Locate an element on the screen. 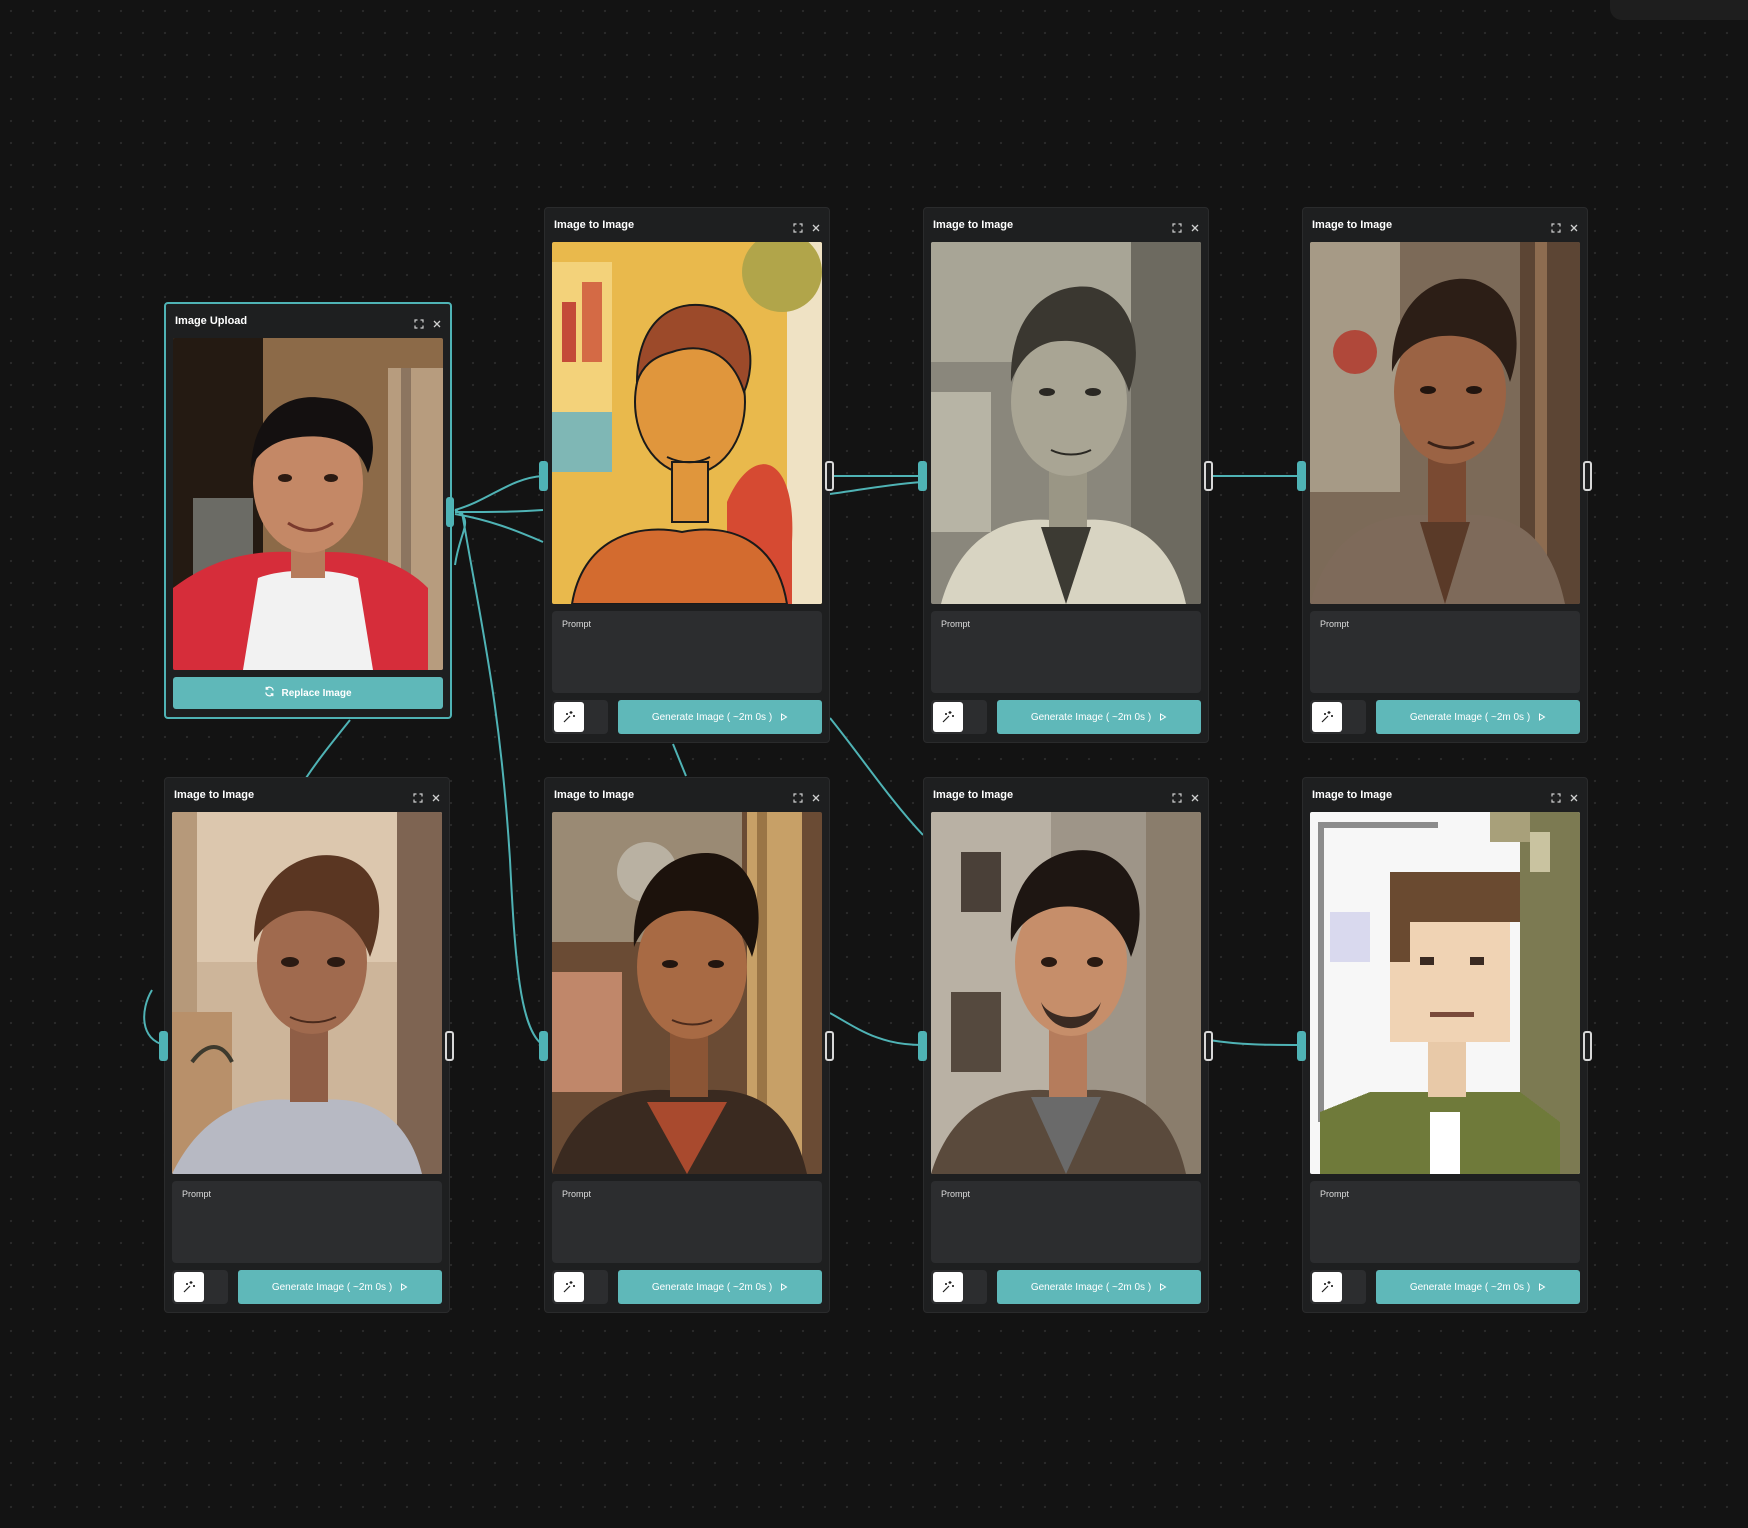  edge-upload-to-comic is located at coordinates (499, 493).